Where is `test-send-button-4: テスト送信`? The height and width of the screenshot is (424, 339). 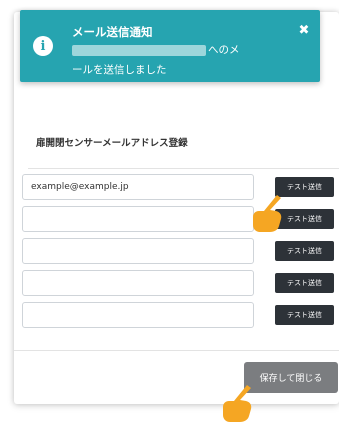 test-send-button-4: テスト送信 is located at coordinates (304, 283).